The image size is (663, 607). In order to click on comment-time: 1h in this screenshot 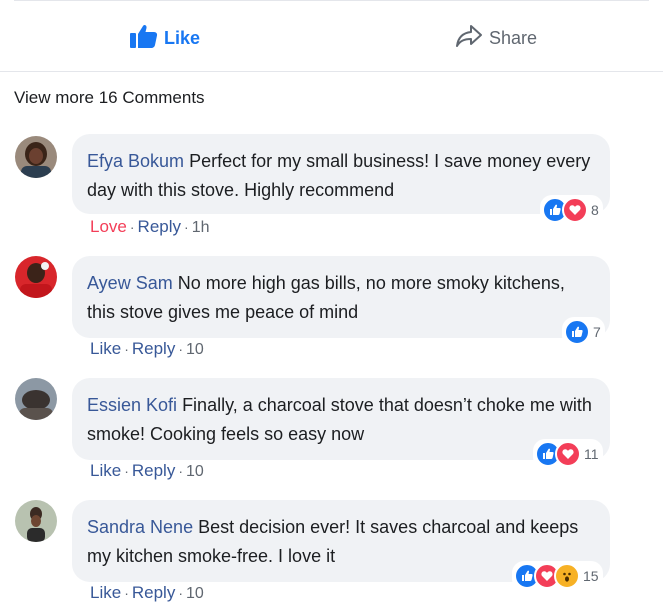, I will do `click(201, 228)`.